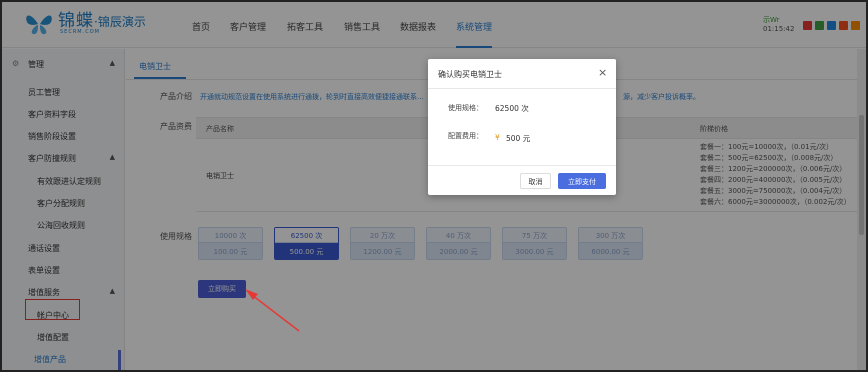  I want to click on dialog-price-label: 配置费用：, so click(465, 136).